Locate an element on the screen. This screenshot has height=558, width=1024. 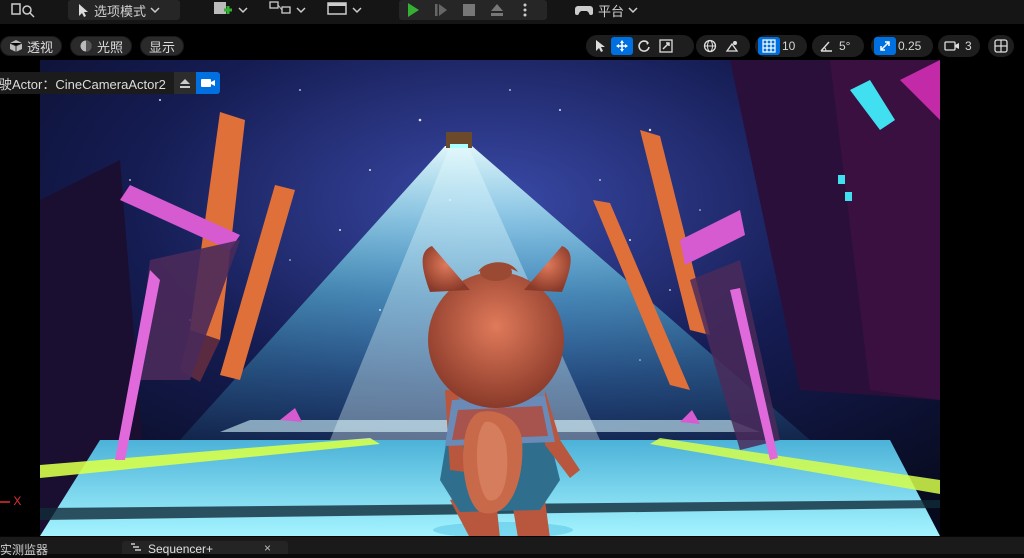
eject-pilot-button is located at coordinates (184, 83).